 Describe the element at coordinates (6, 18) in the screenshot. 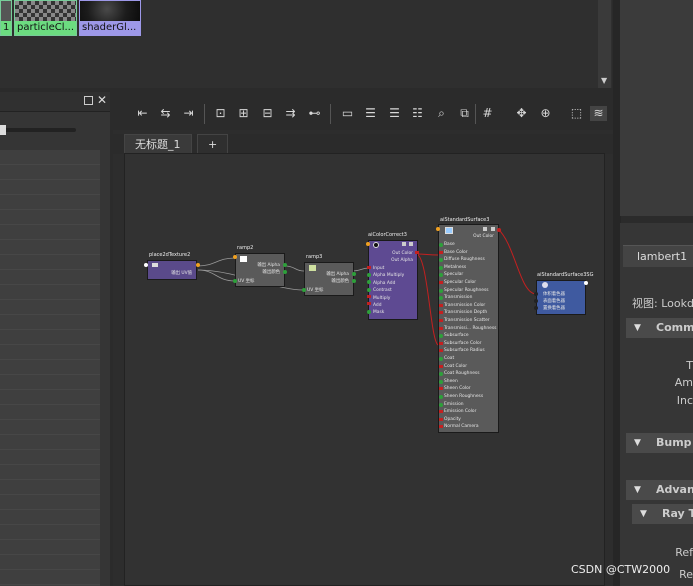

I see `material-thumbnail: 1` at that location.